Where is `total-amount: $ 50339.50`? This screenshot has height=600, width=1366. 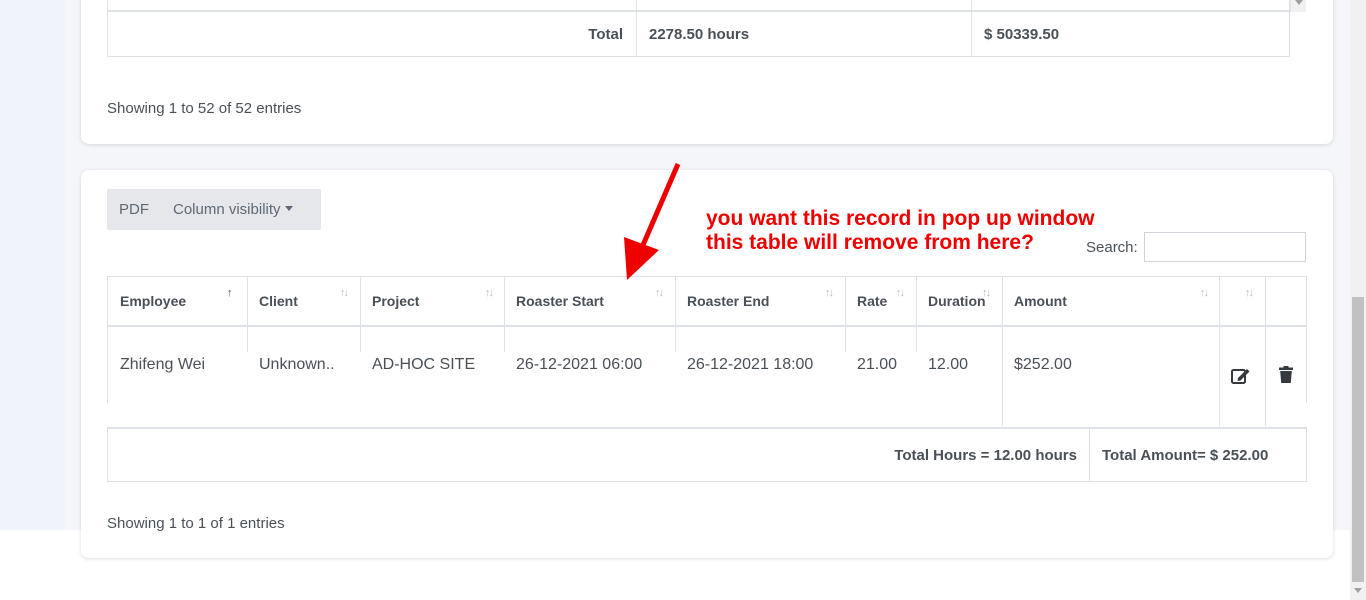 total-amount: $ 50339.50 is located at coordinates (1022, 34).